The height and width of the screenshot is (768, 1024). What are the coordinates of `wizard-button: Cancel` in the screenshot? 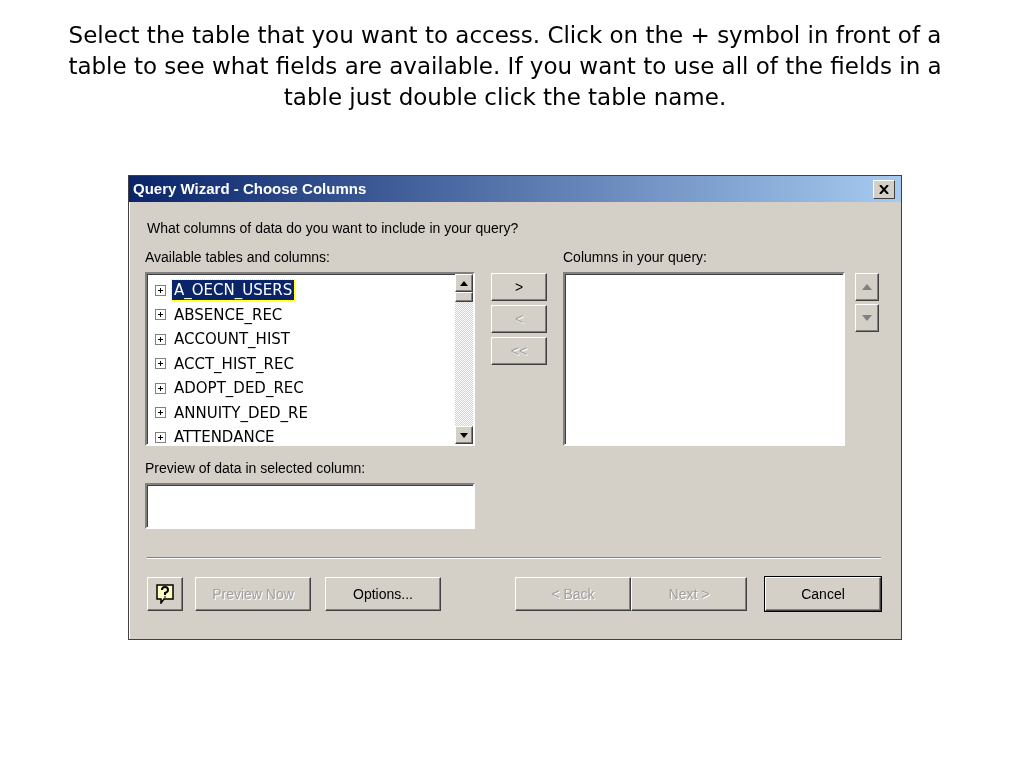 It's located at (823, 594).